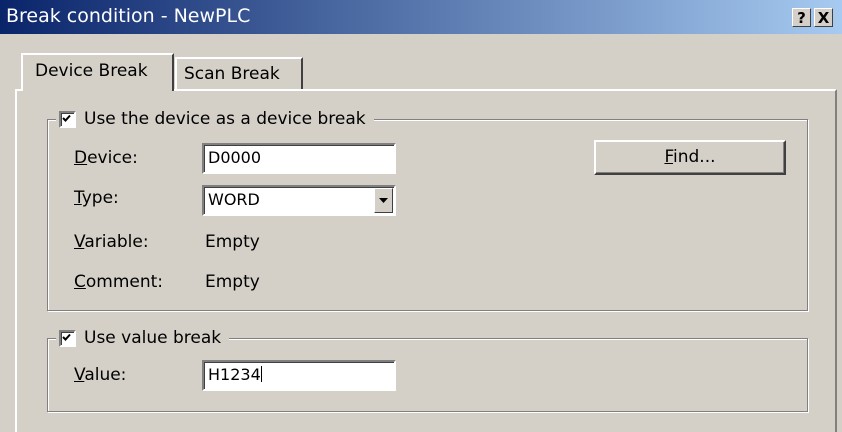 Image resolution: width=842 pixels, height=432 pixels. I want to click on type-selected-value: WORD, so click(234, 199).